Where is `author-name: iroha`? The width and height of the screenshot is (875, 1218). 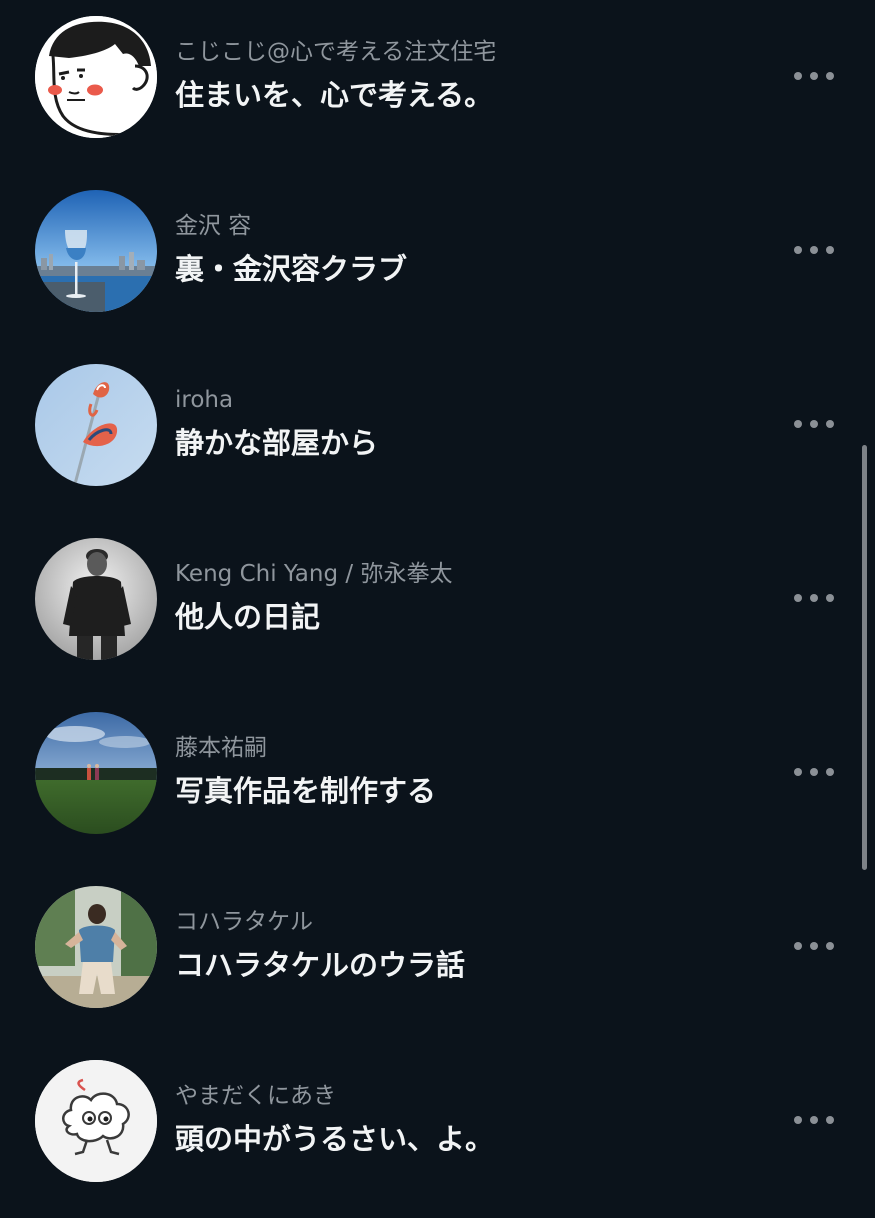
author-name: iroha is located at coordinates (204, 400).